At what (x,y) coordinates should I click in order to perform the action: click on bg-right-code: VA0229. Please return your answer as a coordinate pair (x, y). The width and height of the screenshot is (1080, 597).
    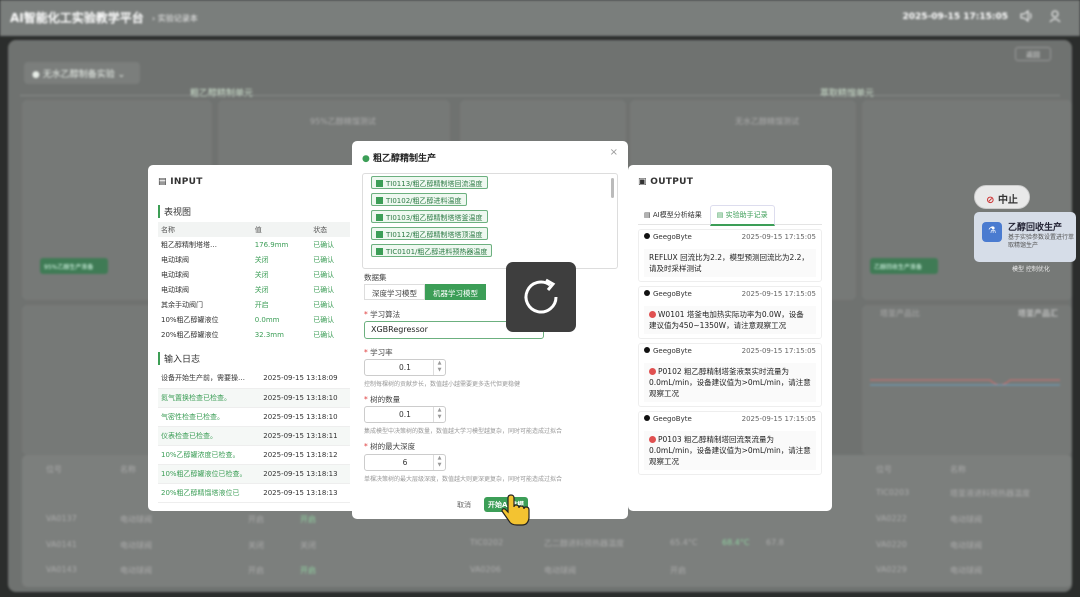
    Looking at the image, I should click on (891, 569).